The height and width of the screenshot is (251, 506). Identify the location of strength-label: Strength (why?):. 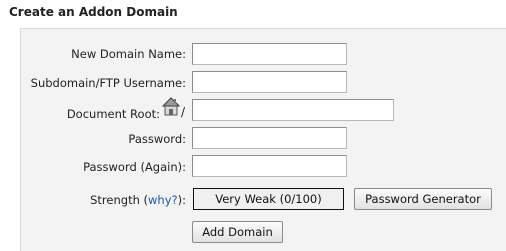
(138, 200).